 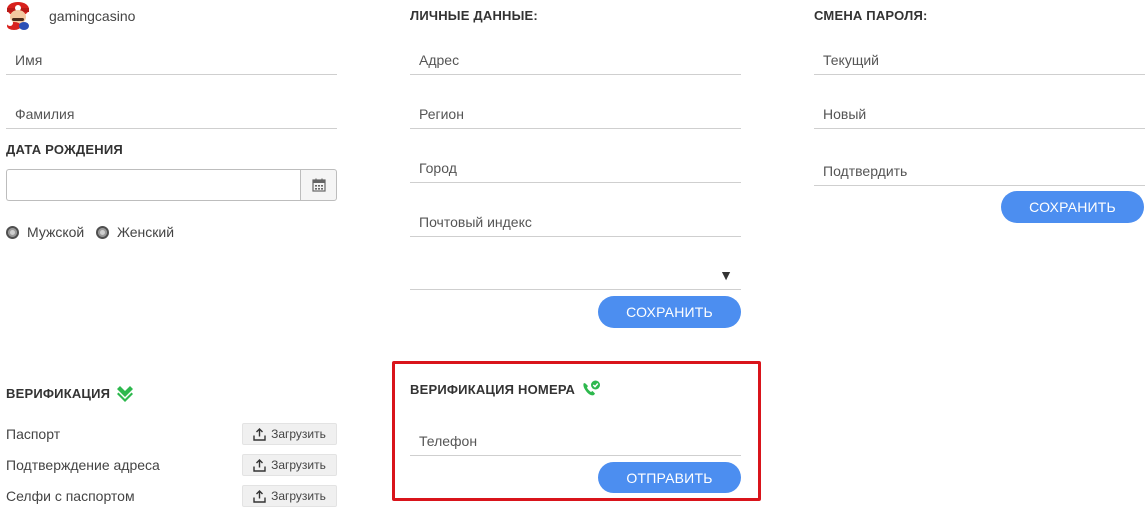 I want to click on address-field: Адрес, so click(x=575, y=61).